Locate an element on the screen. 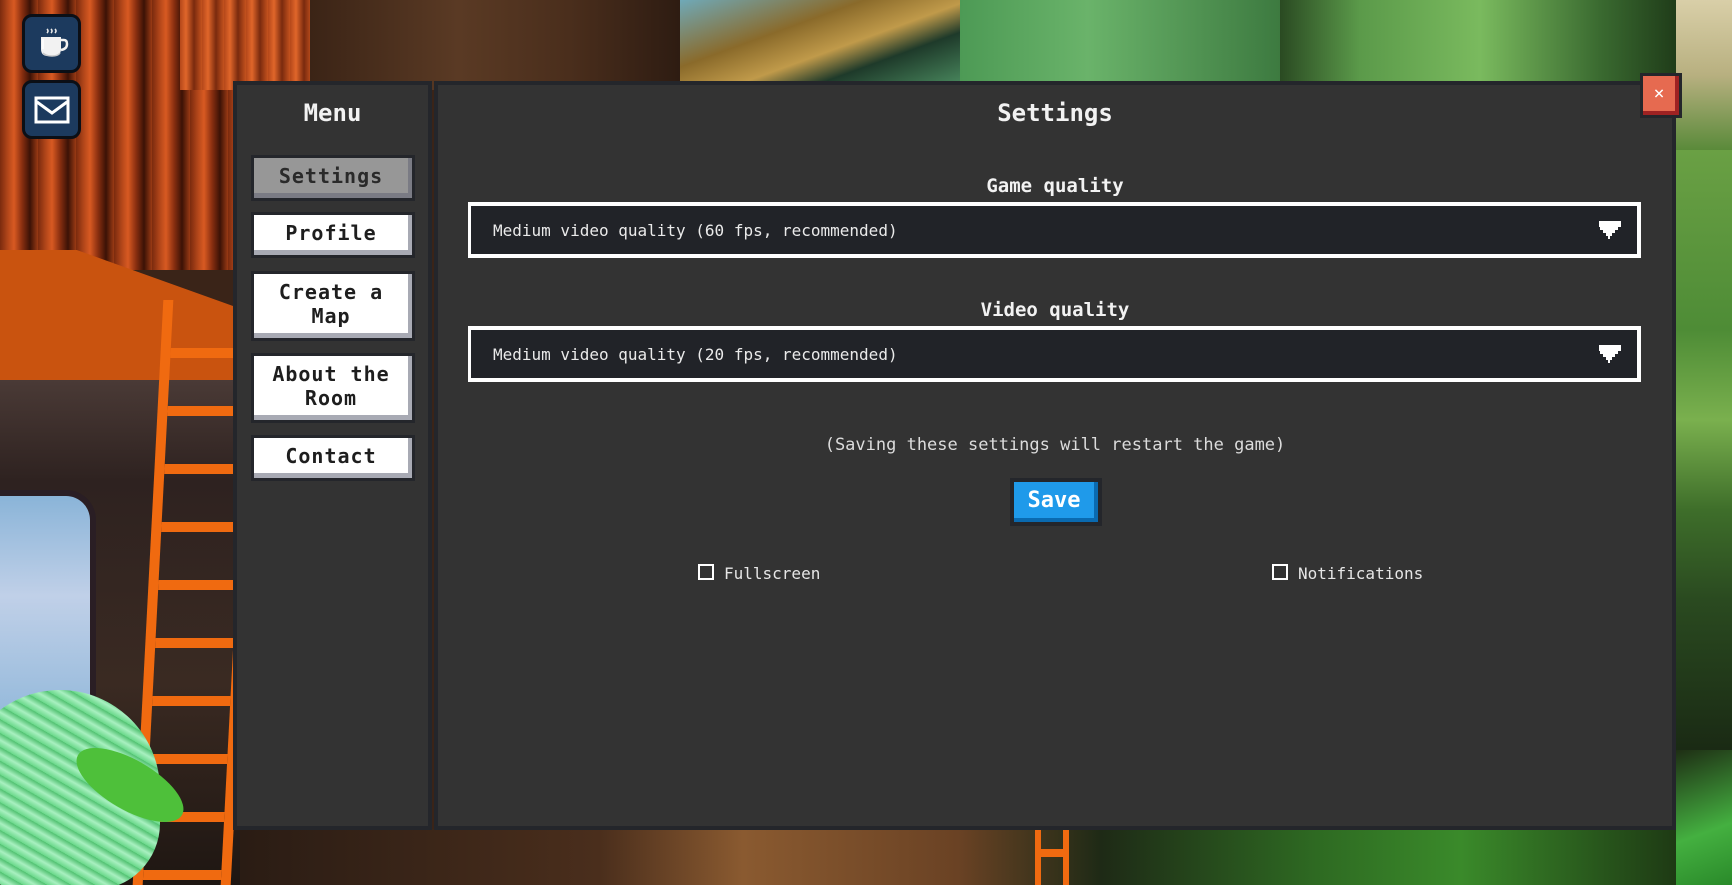 Image resolution: width=1732 pixels, height=885 pixels. green-door is located at coordinates (1480, 45).